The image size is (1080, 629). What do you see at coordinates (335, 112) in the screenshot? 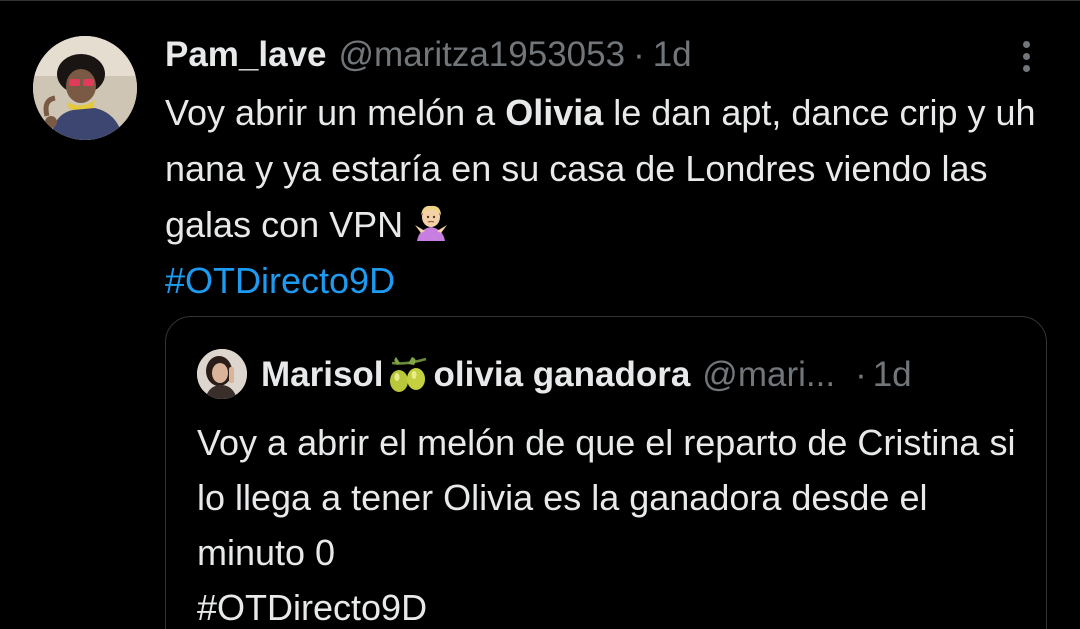
I see `tweet-text-part1: Voy abrir un melón a` at bounding box center [335, 112].